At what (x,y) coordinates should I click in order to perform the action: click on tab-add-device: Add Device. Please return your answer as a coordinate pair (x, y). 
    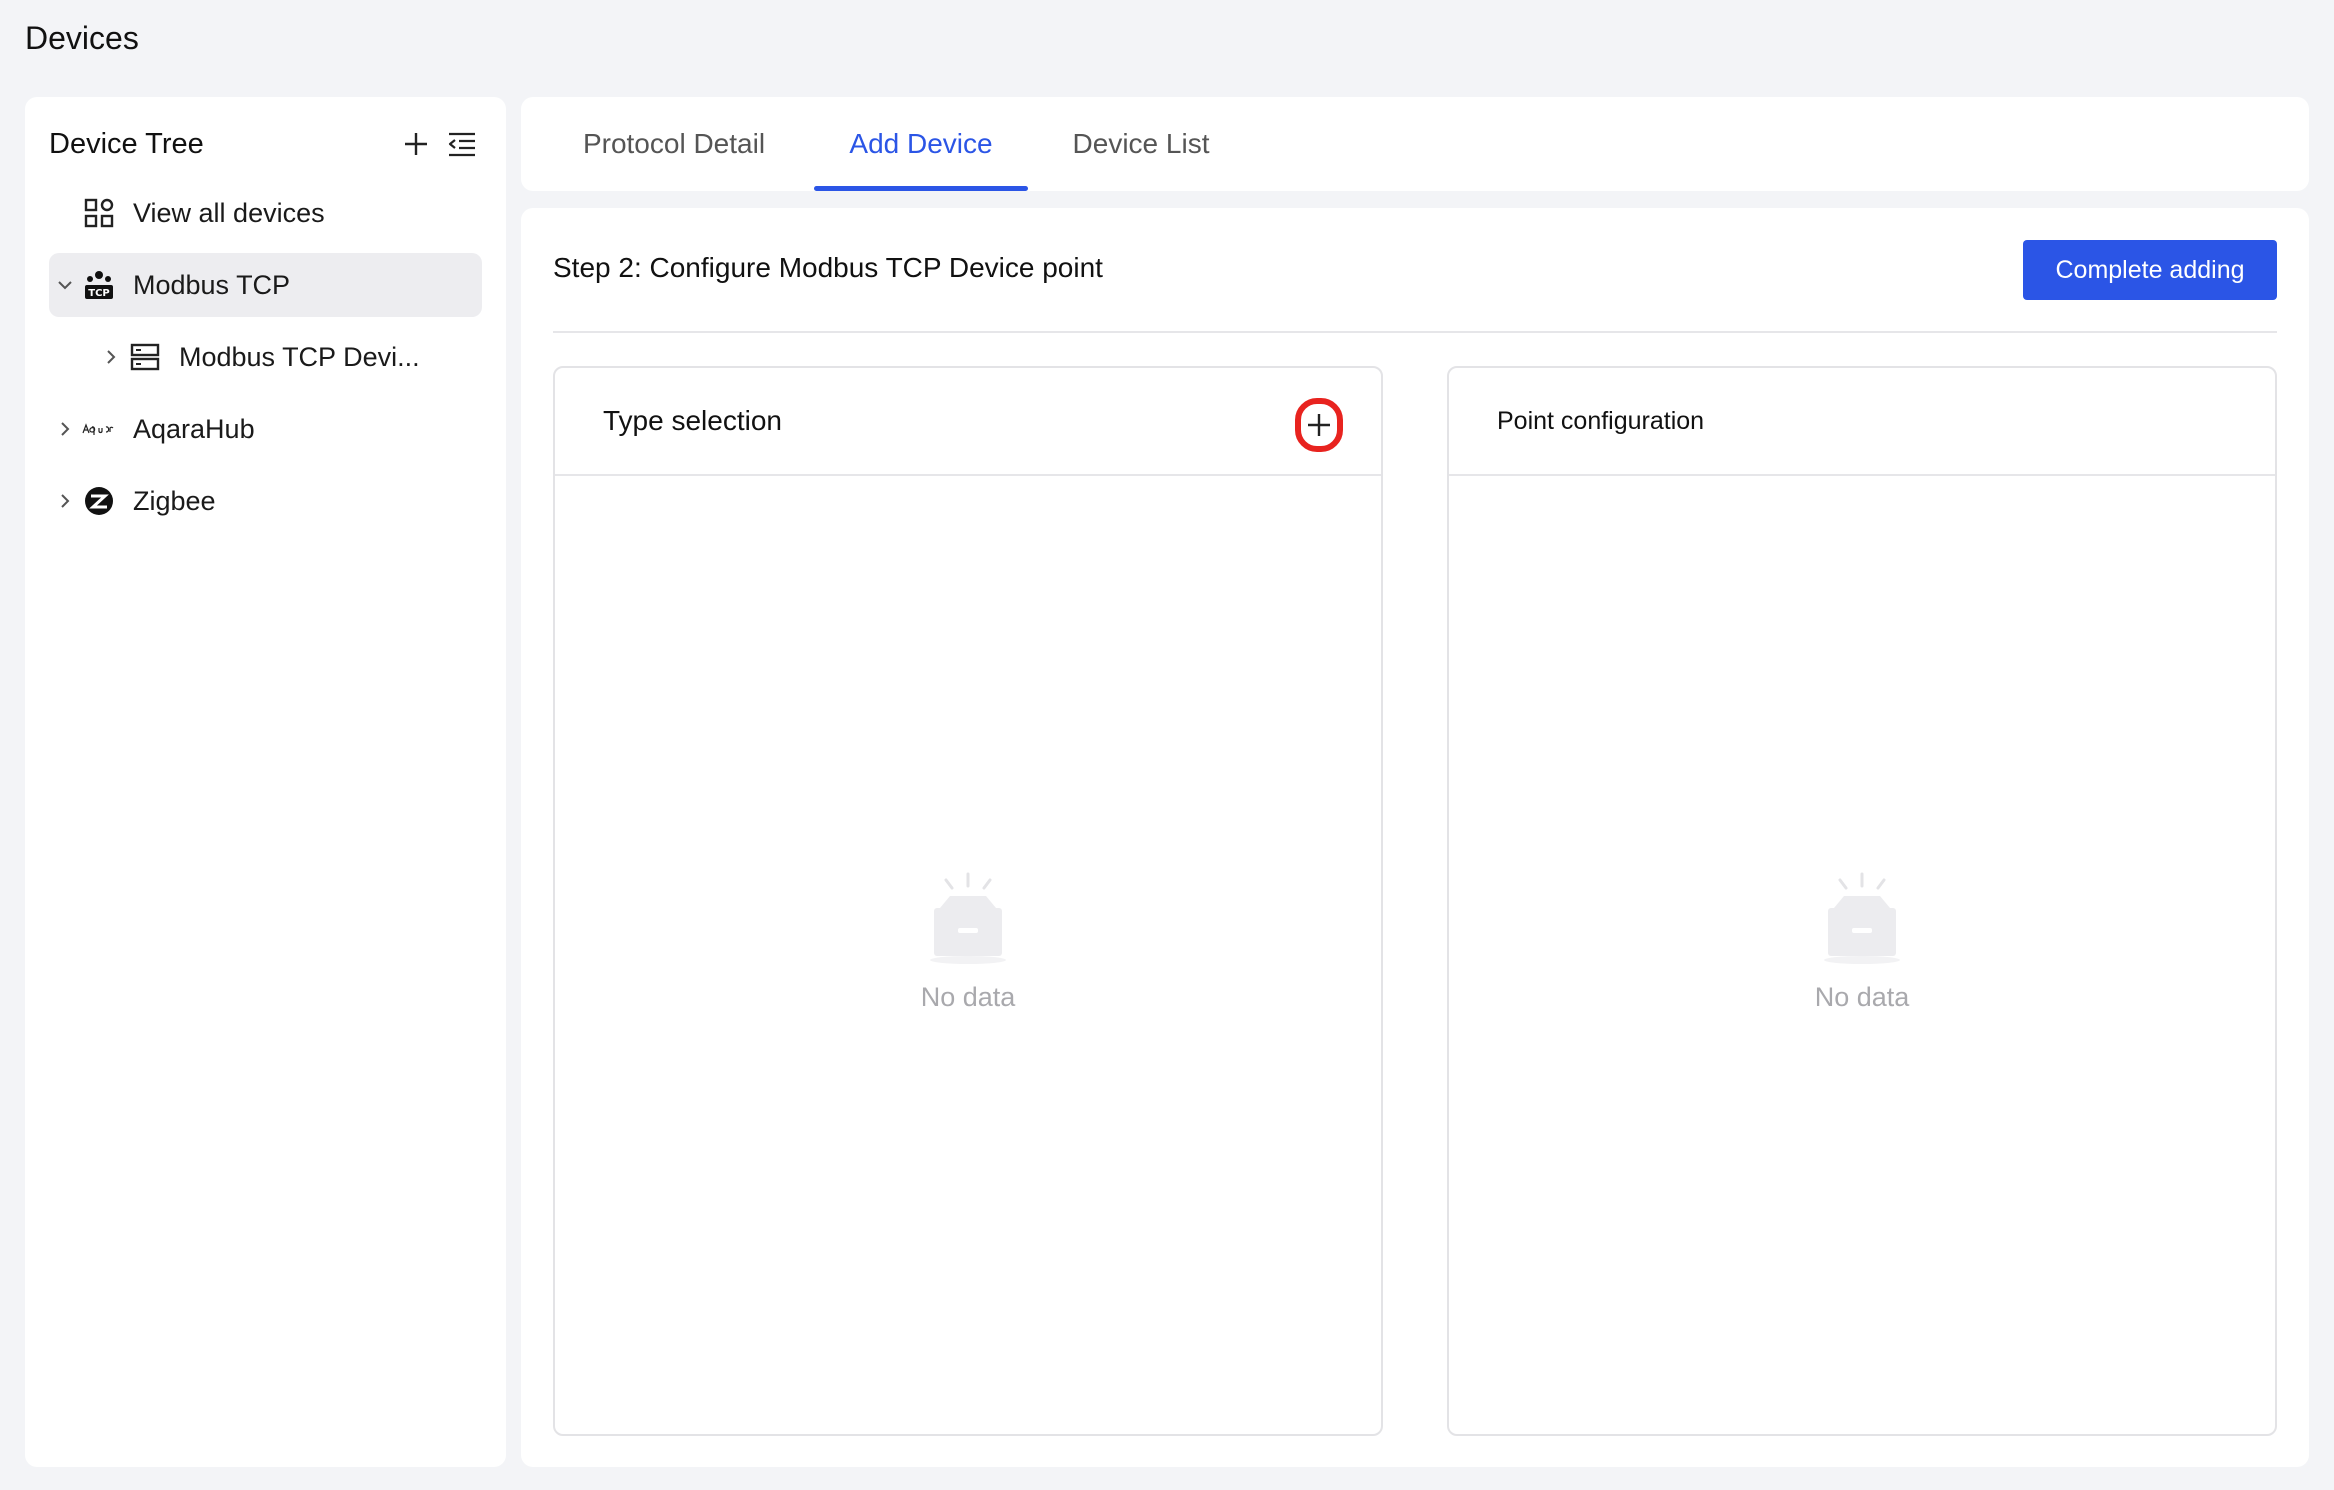
    Looking at the image, I should click on (921, 144).